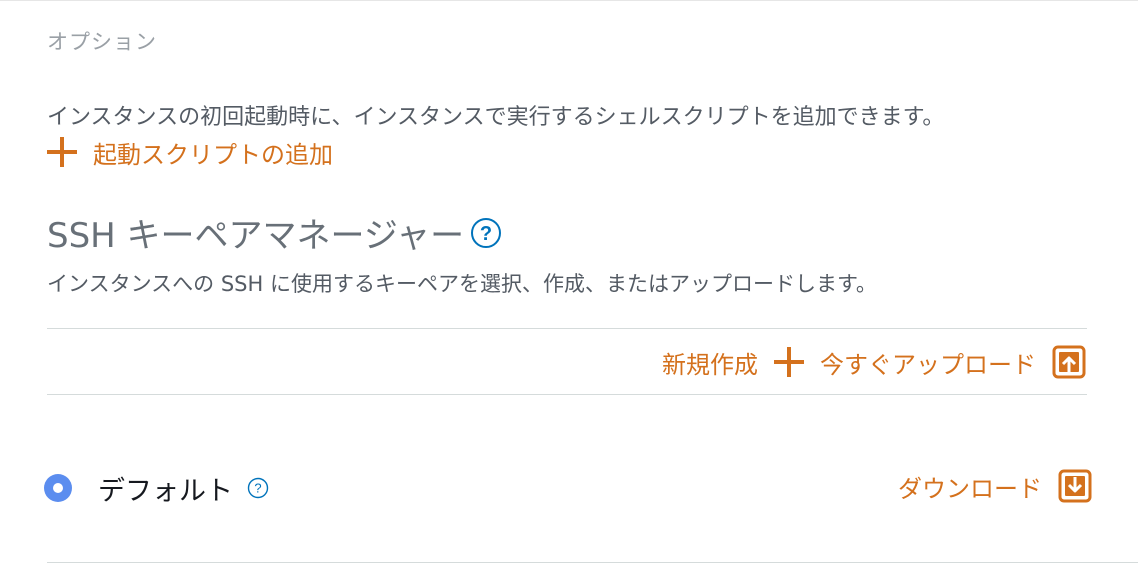 This screenshot has width=1138, height=566. I want to click on upload-now-label: 今すぐアップロード, so click(928, 364).